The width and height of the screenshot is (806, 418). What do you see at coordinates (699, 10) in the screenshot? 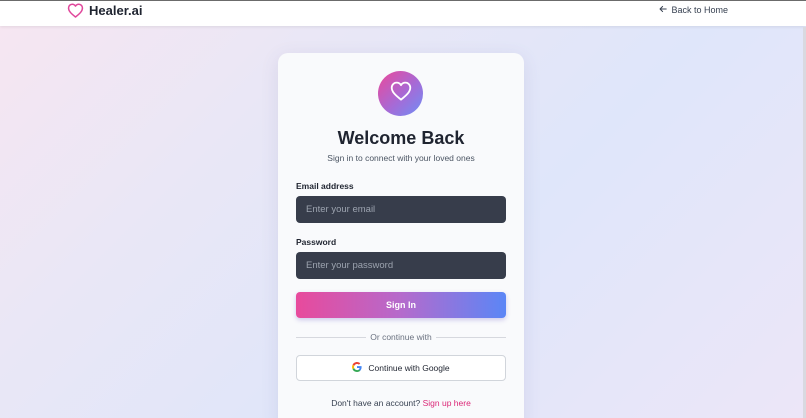
I see `back-to-home-label: Back to Home` at bounding box center [699, 10].